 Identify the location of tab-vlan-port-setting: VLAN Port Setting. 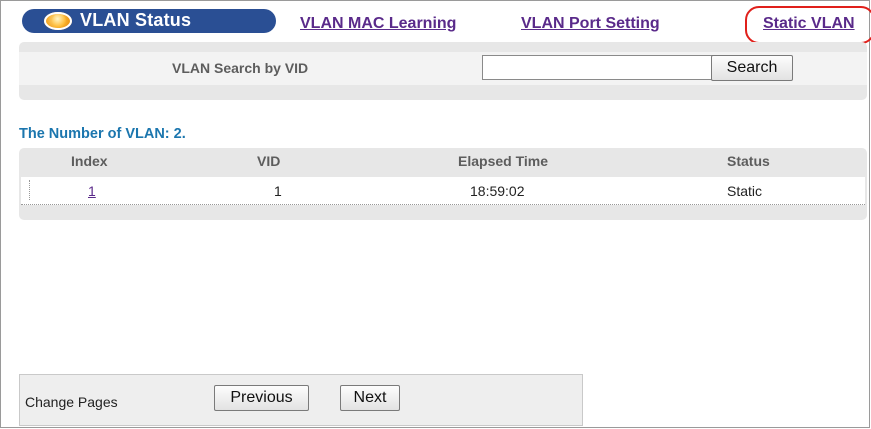
(590, 24).